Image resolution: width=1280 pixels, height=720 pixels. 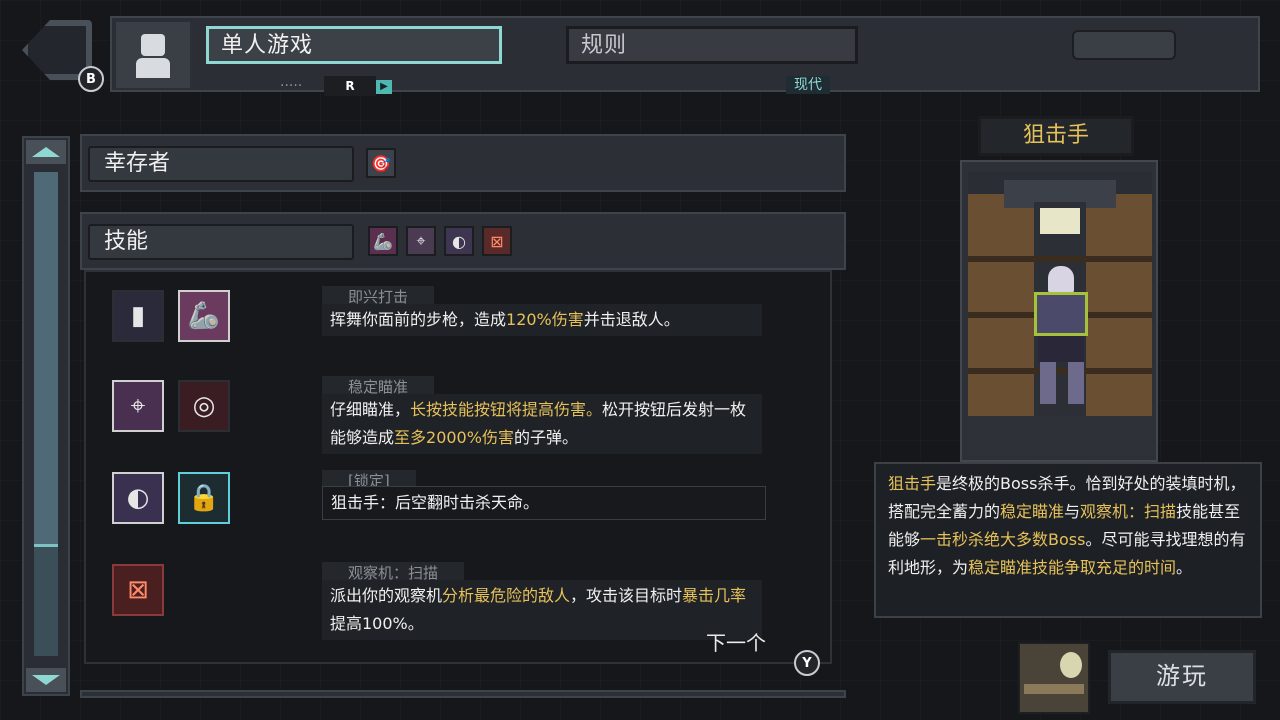 I want to click on desc-text: ，攻击该目标时, so click(x=626, y=595).